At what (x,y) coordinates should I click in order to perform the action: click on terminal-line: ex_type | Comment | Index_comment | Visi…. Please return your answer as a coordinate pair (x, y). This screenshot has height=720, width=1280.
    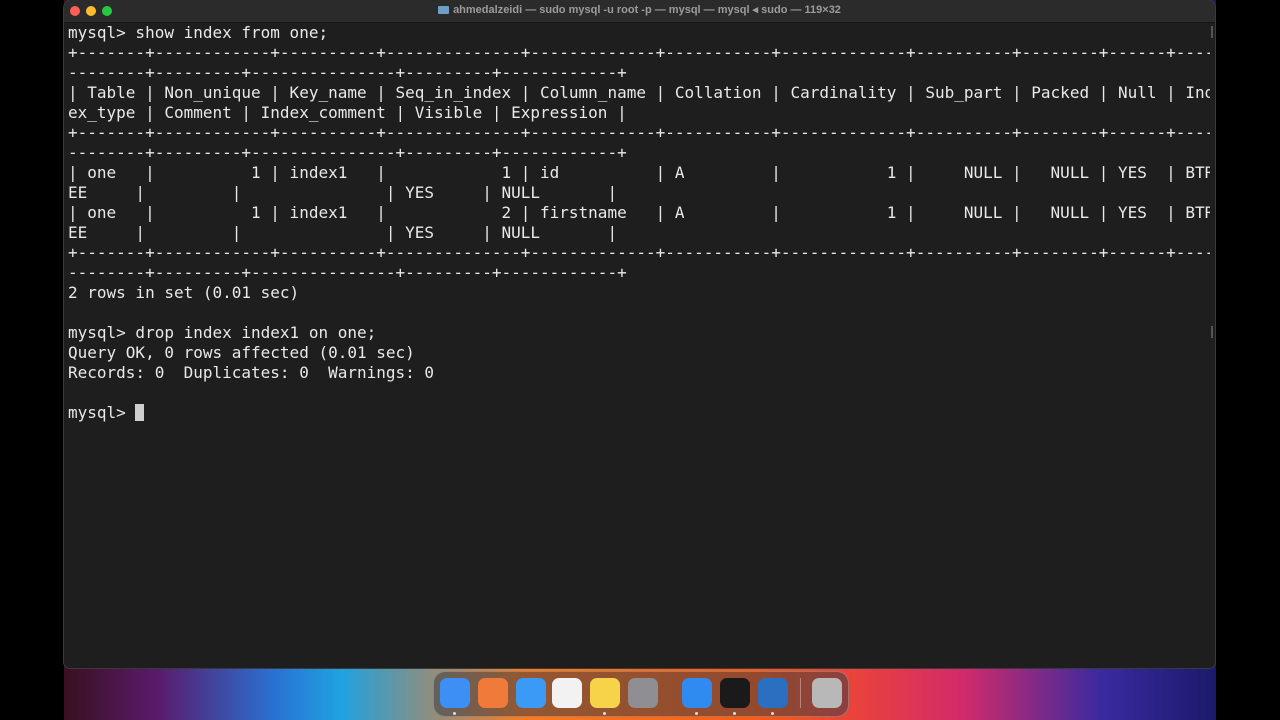
    Looking at the image, I should click on (347, 112).